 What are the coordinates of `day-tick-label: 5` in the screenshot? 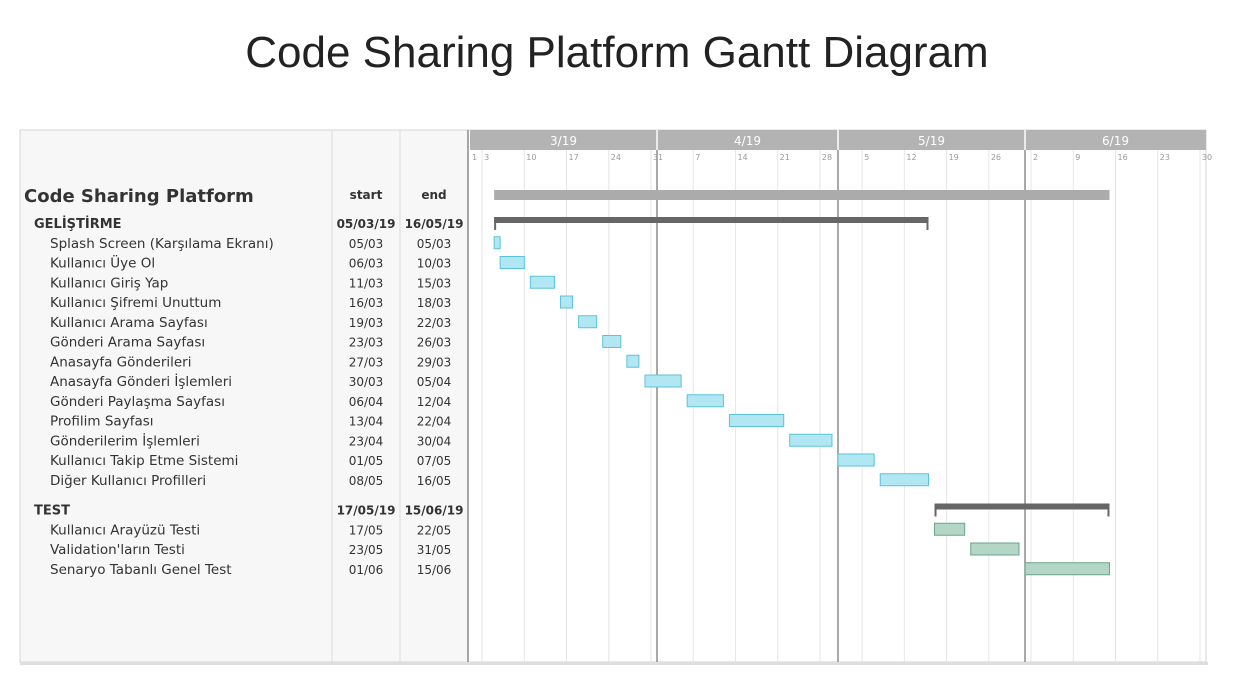 It's located at (866, 157).